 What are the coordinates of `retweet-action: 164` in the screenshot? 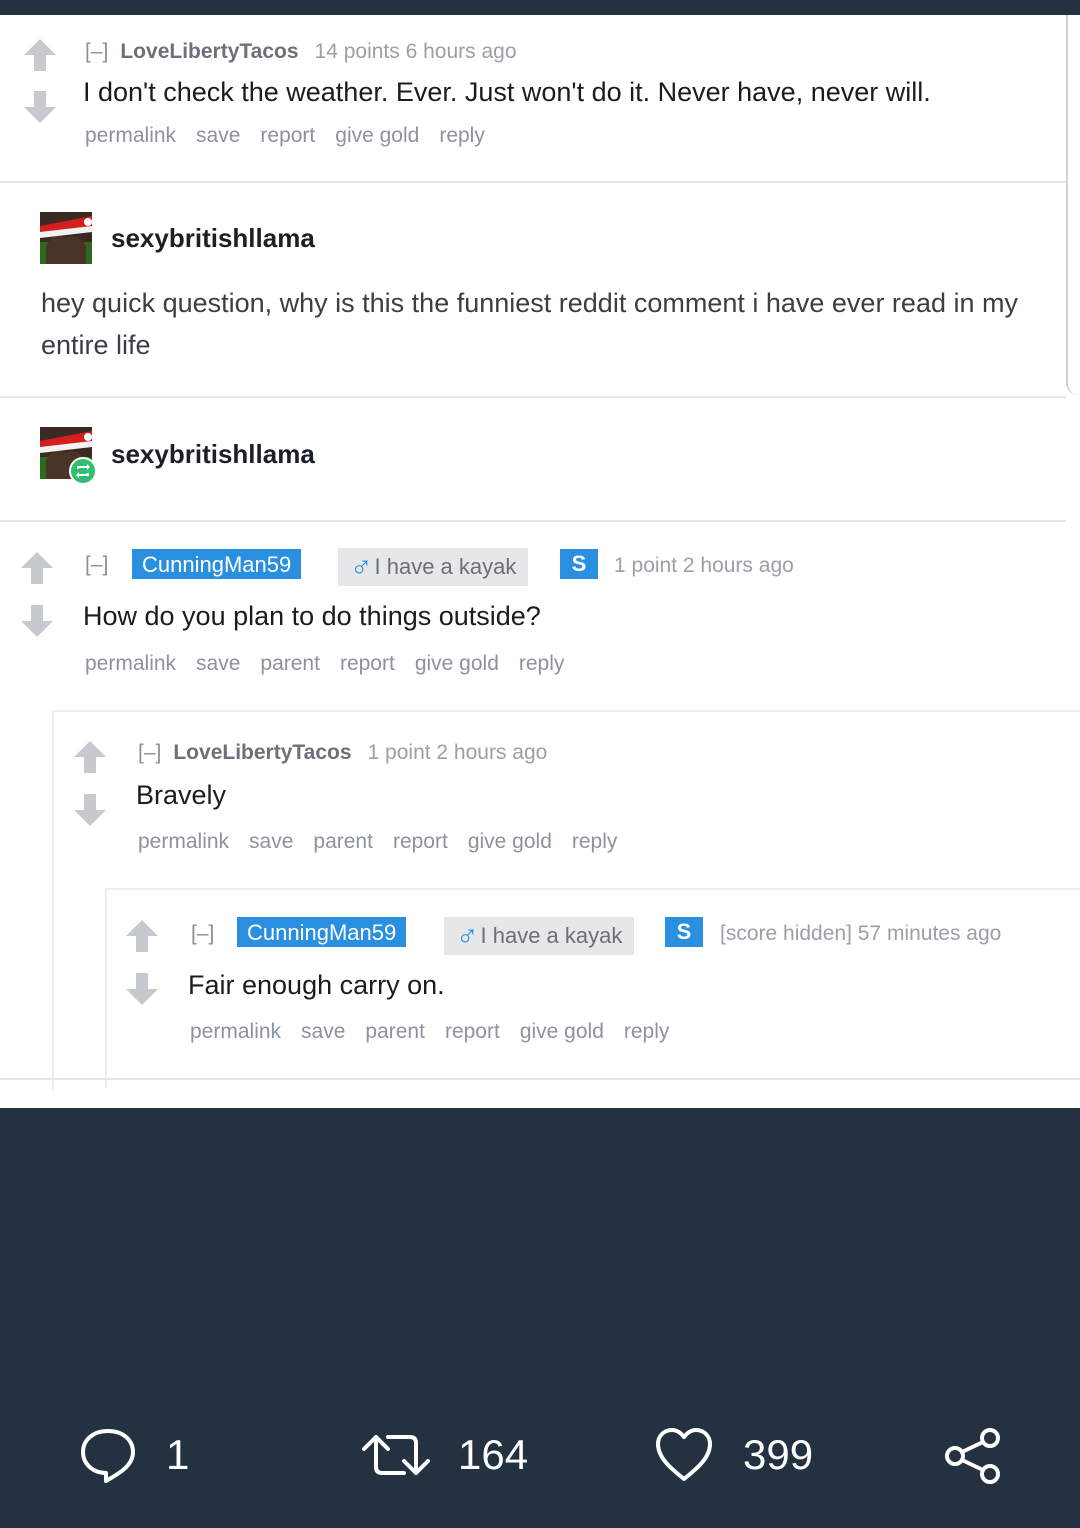 It's located at (445, 1455).